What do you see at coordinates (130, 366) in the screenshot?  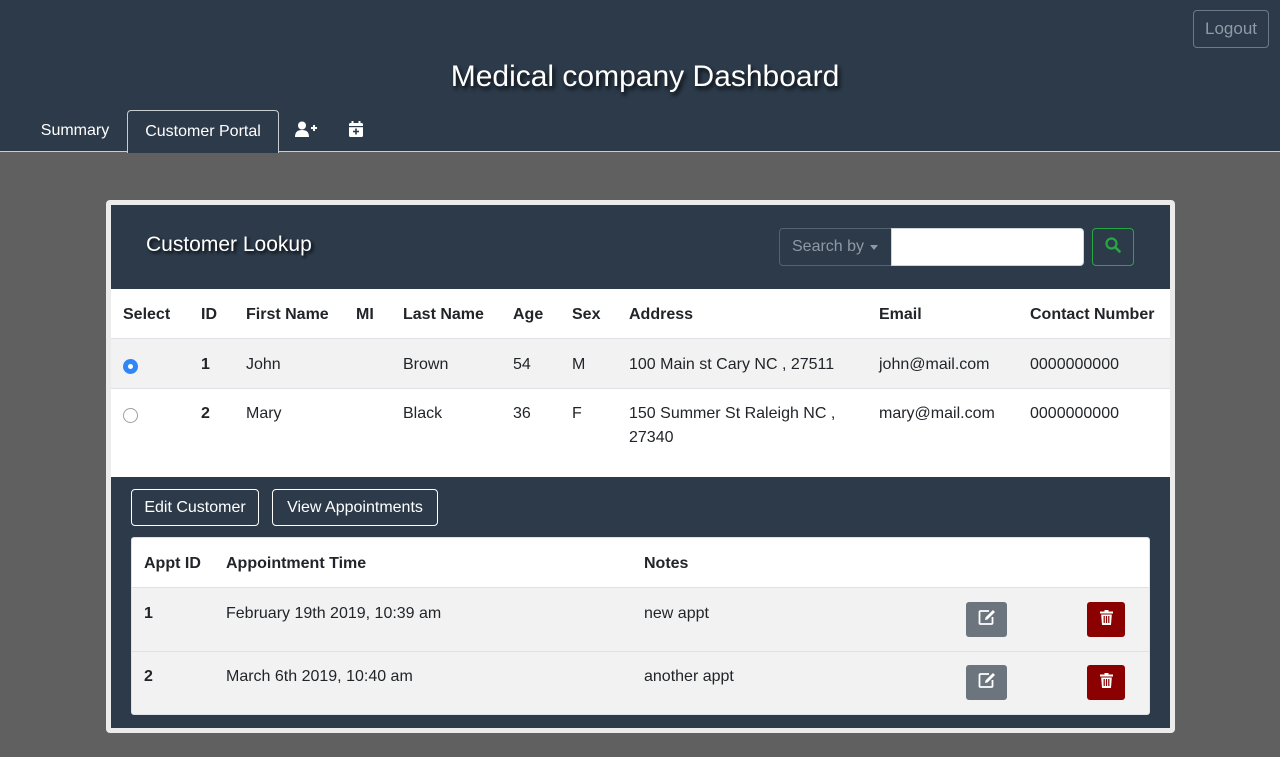 I see `select-radio-selected` at bounding box center [130, 366].